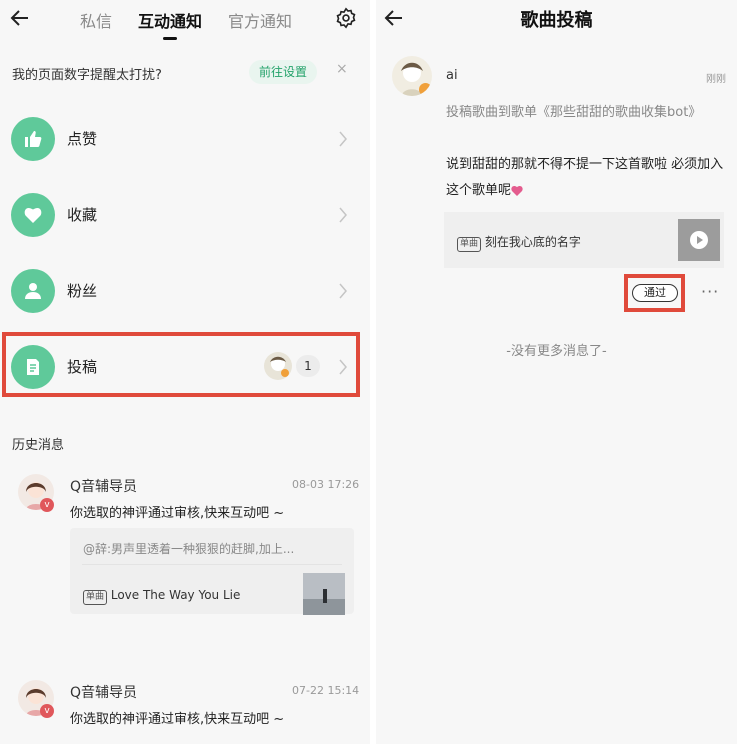  I want to click on star-badge-icon, so click(425, 89).